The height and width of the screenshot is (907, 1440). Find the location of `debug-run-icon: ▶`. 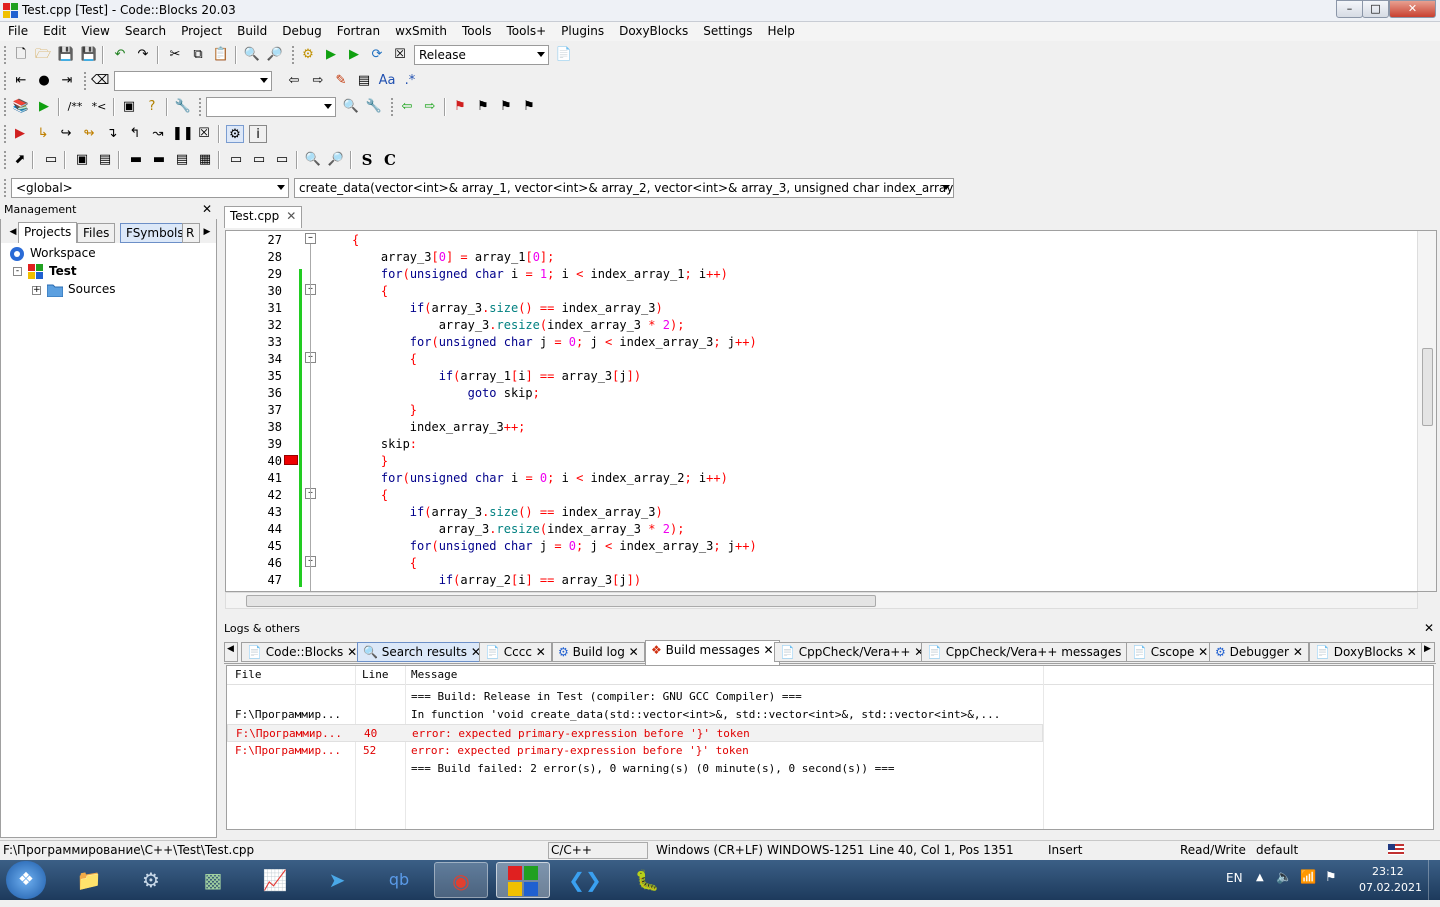

debug-run-icon: ▶ is located at coordinates (20, 134).